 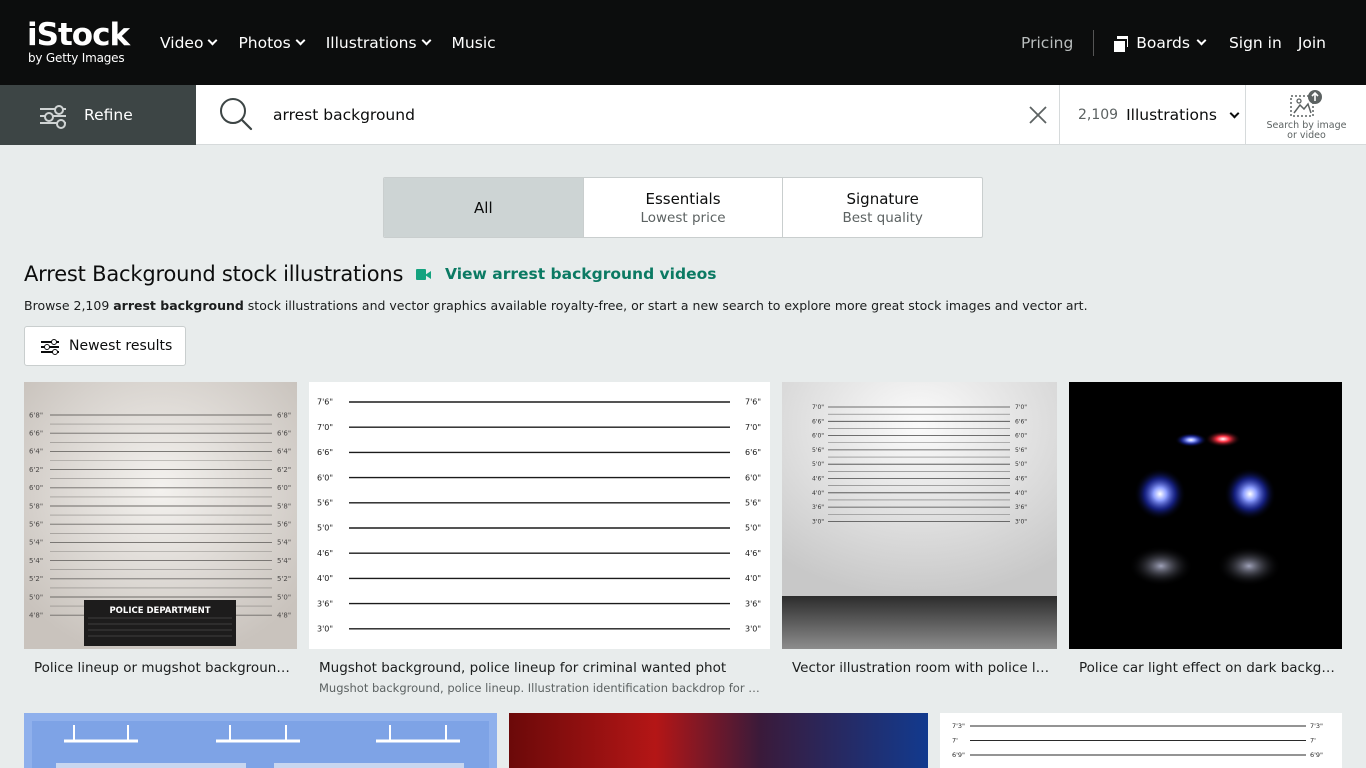 I want to click on close-icon, so click(x=1038, y=115).